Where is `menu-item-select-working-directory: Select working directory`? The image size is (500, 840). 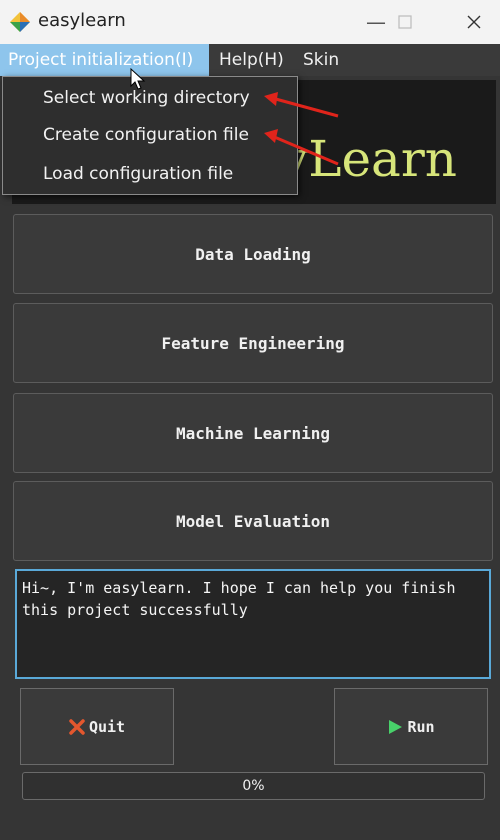 menu-item-select-working-directory: Select working directory is located at coordinates (146, 98).